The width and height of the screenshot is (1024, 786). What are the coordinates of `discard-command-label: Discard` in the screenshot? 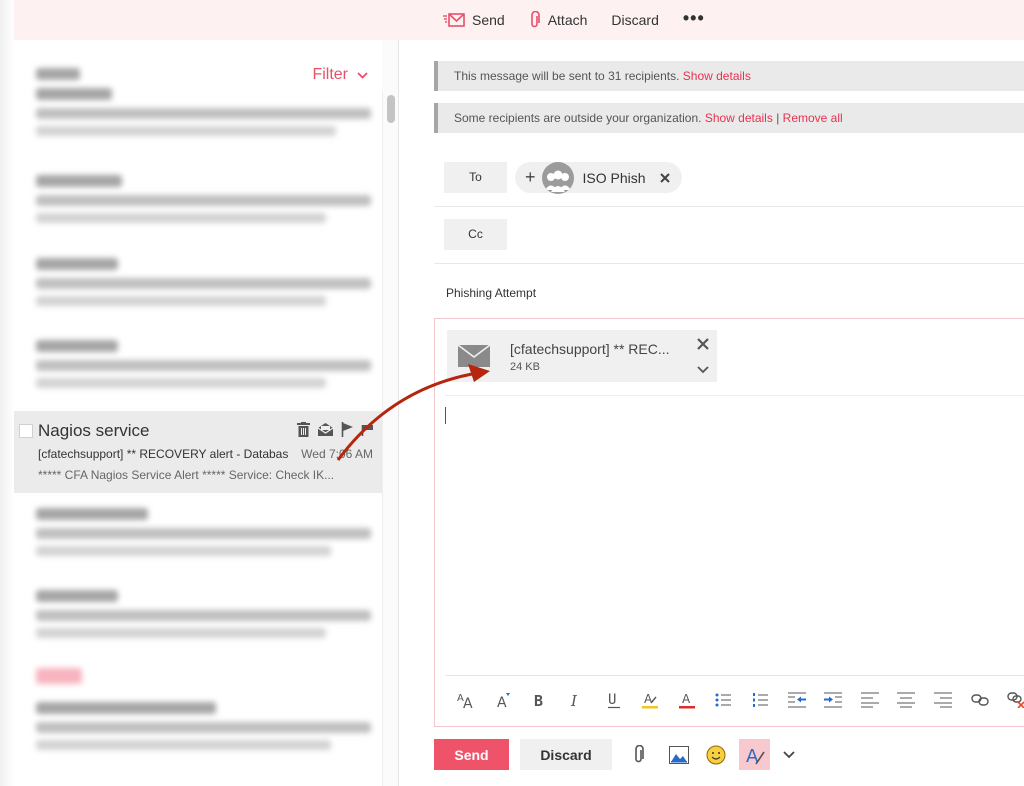 It's located at (635, 20).